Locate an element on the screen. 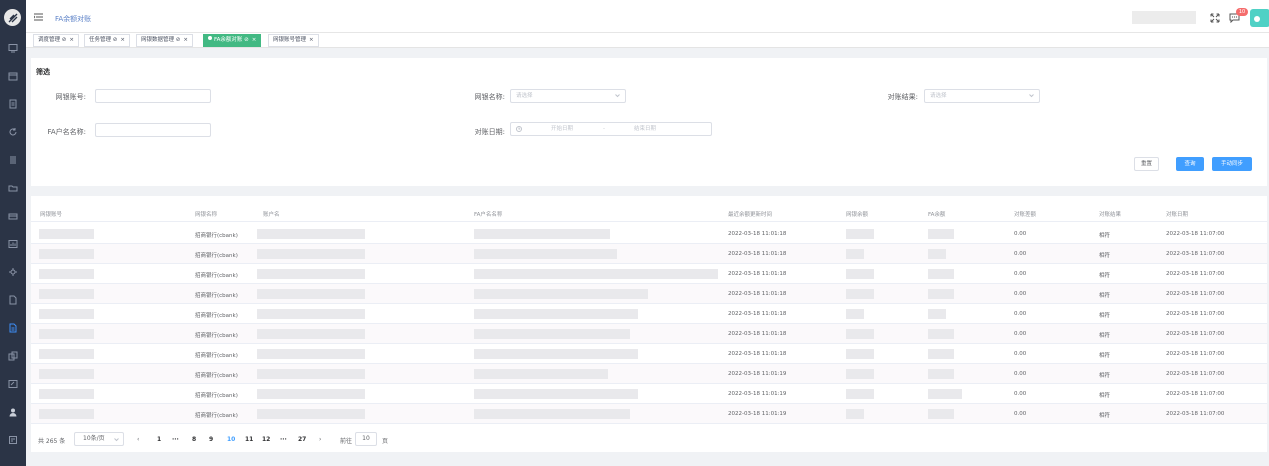 This screenshot has height=466, width=1269. menu-toggle-icon is located at coordinates (38, 17).